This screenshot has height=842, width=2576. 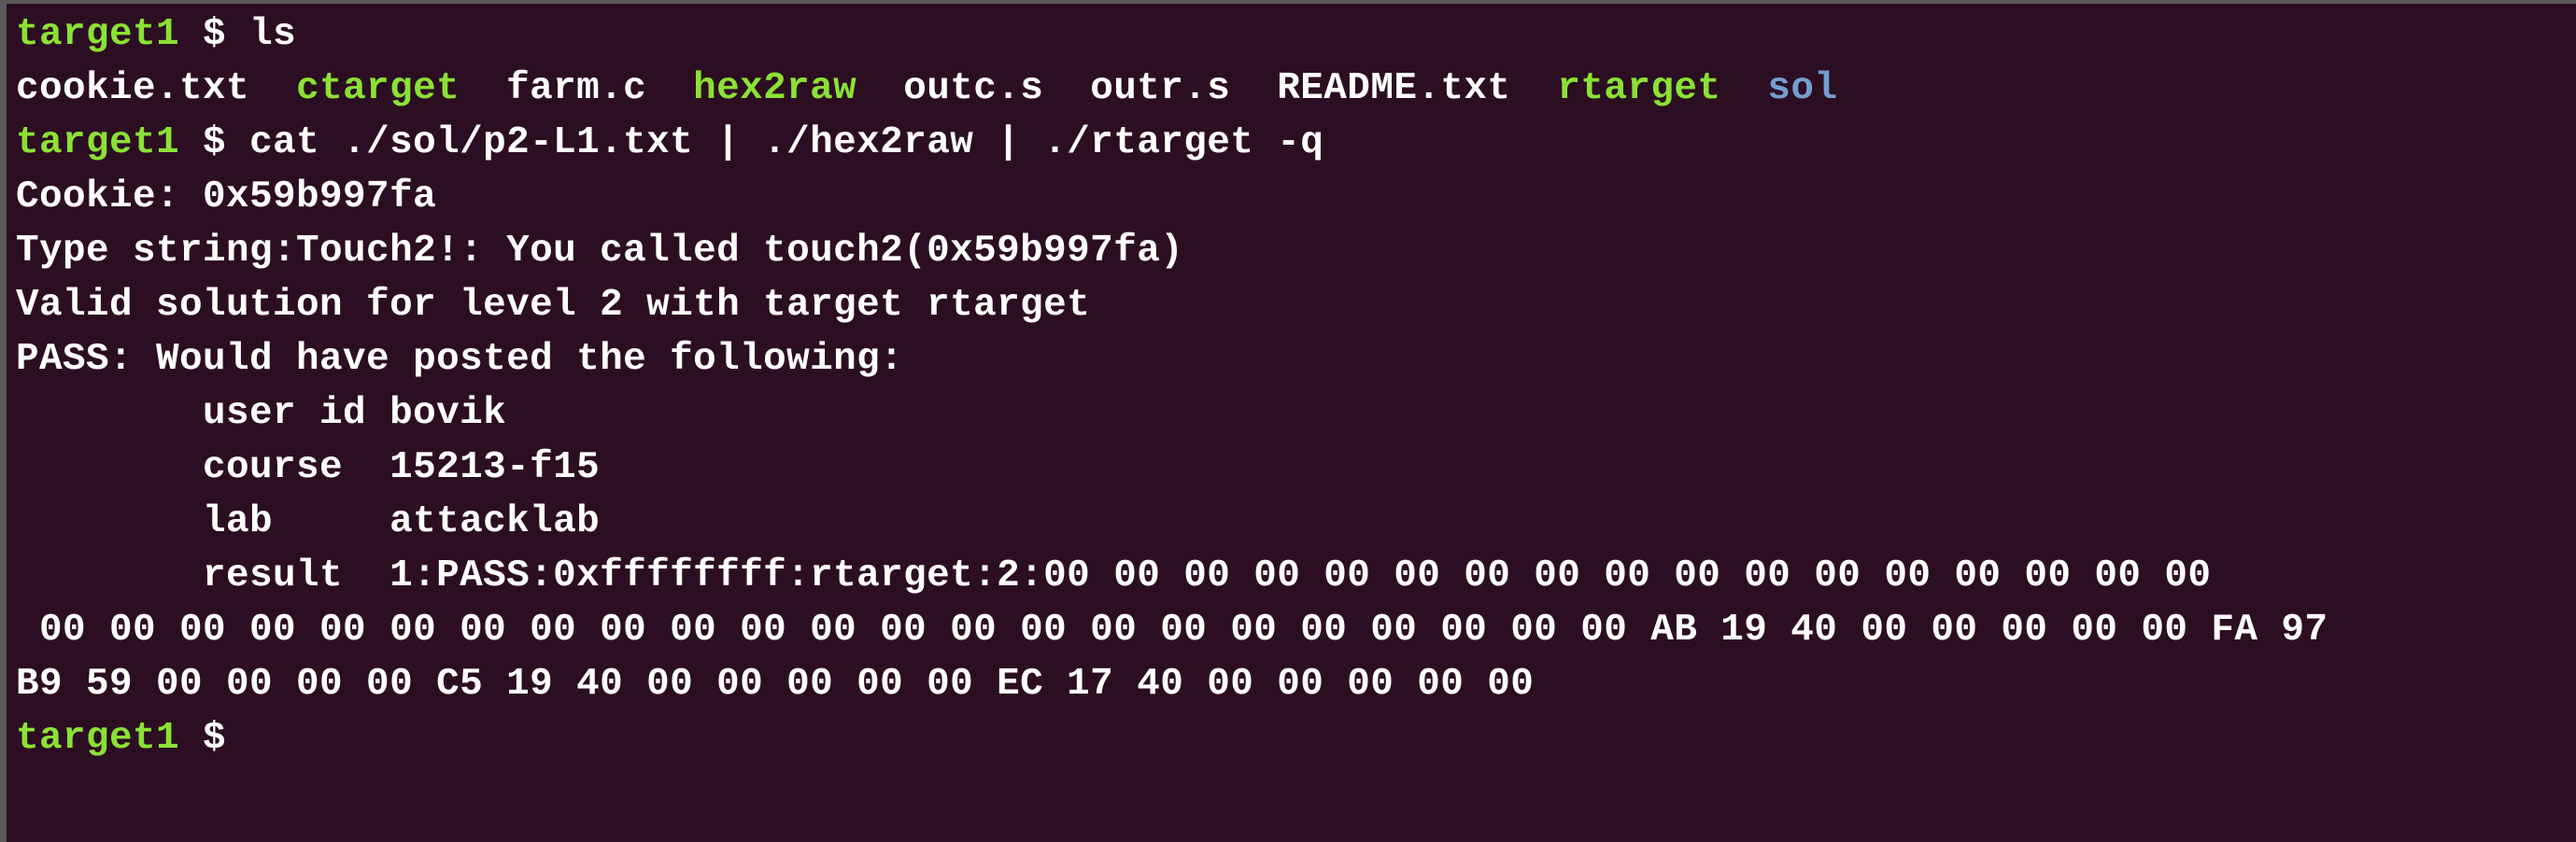 What do you see at coordinates (378, 88) in the screenshot?
I see `ls-item-executable: ctarget` at bounding box center [378, 88].